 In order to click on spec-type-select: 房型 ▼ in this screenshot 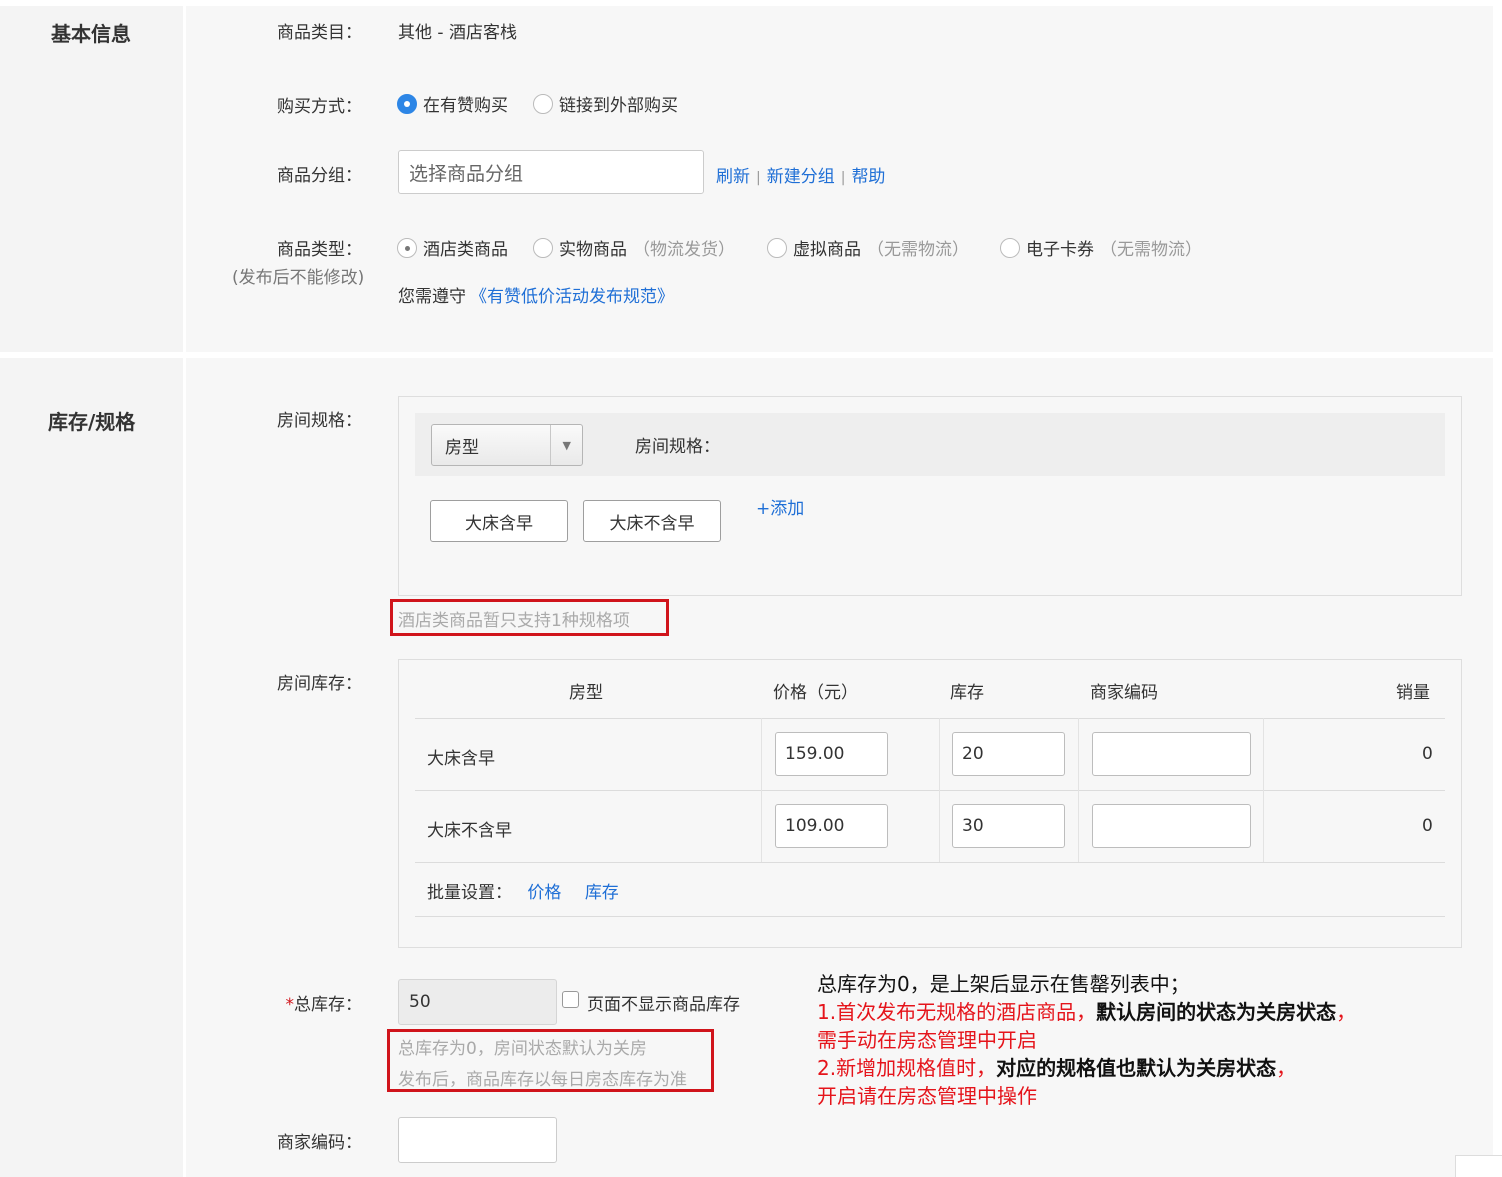, I will do `click(507, 445)`.